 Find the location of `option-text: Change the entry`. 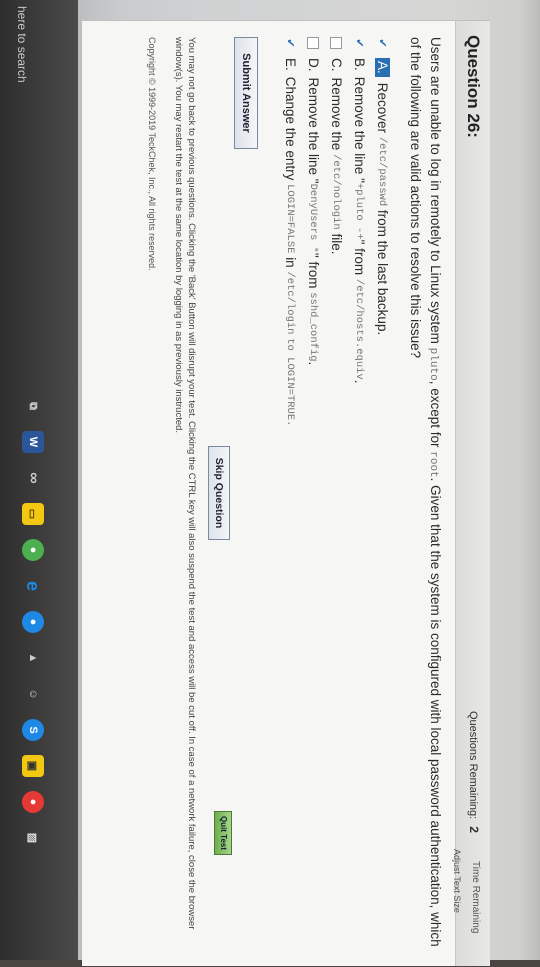

option-text: Change the entry is located at coordinates (290, 128).